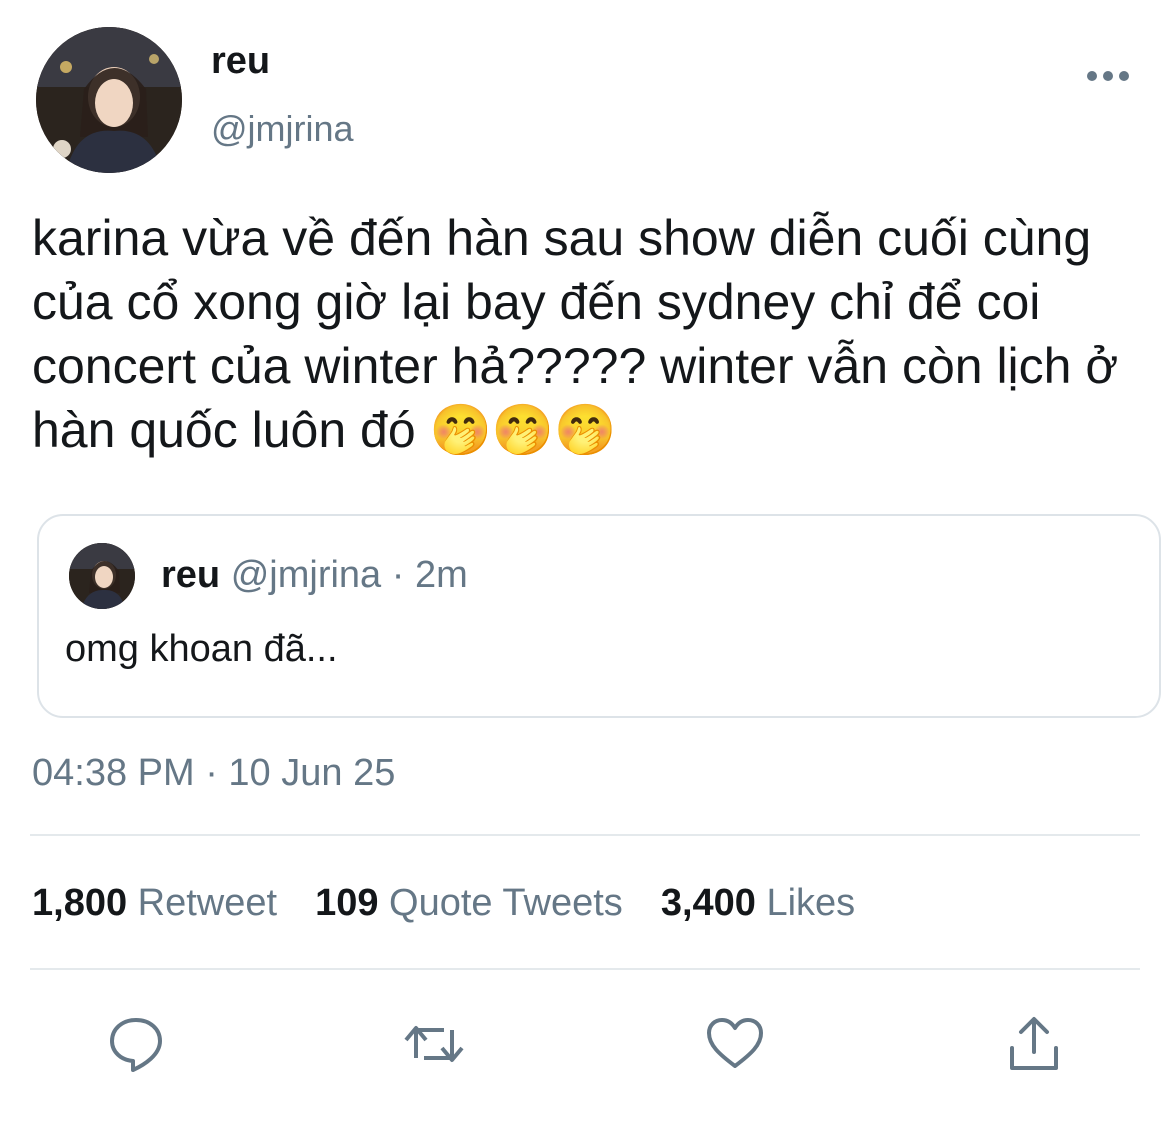 The width and height of the screenshot is (1170, 1134). What do you see at coordinates (347, 903) in the screenshot?
I see `stat-count: 109` at bounding box center [347, 903].